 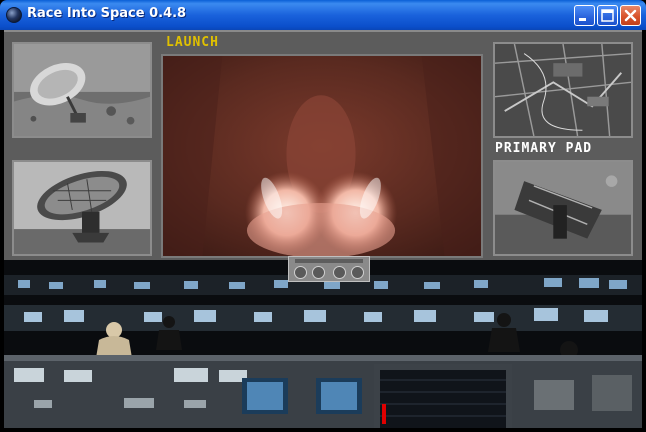 What do you see at coordinates (357, 272) in the screenshot?
I see `stop-icon` at bounding box center [357, 272].